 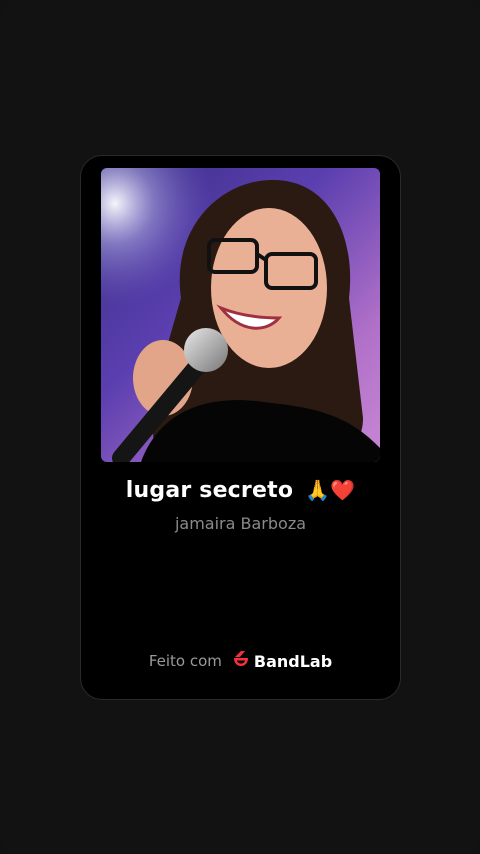 I want to click on title-emojis: 🙏❤️, so click(x=330, y=490).